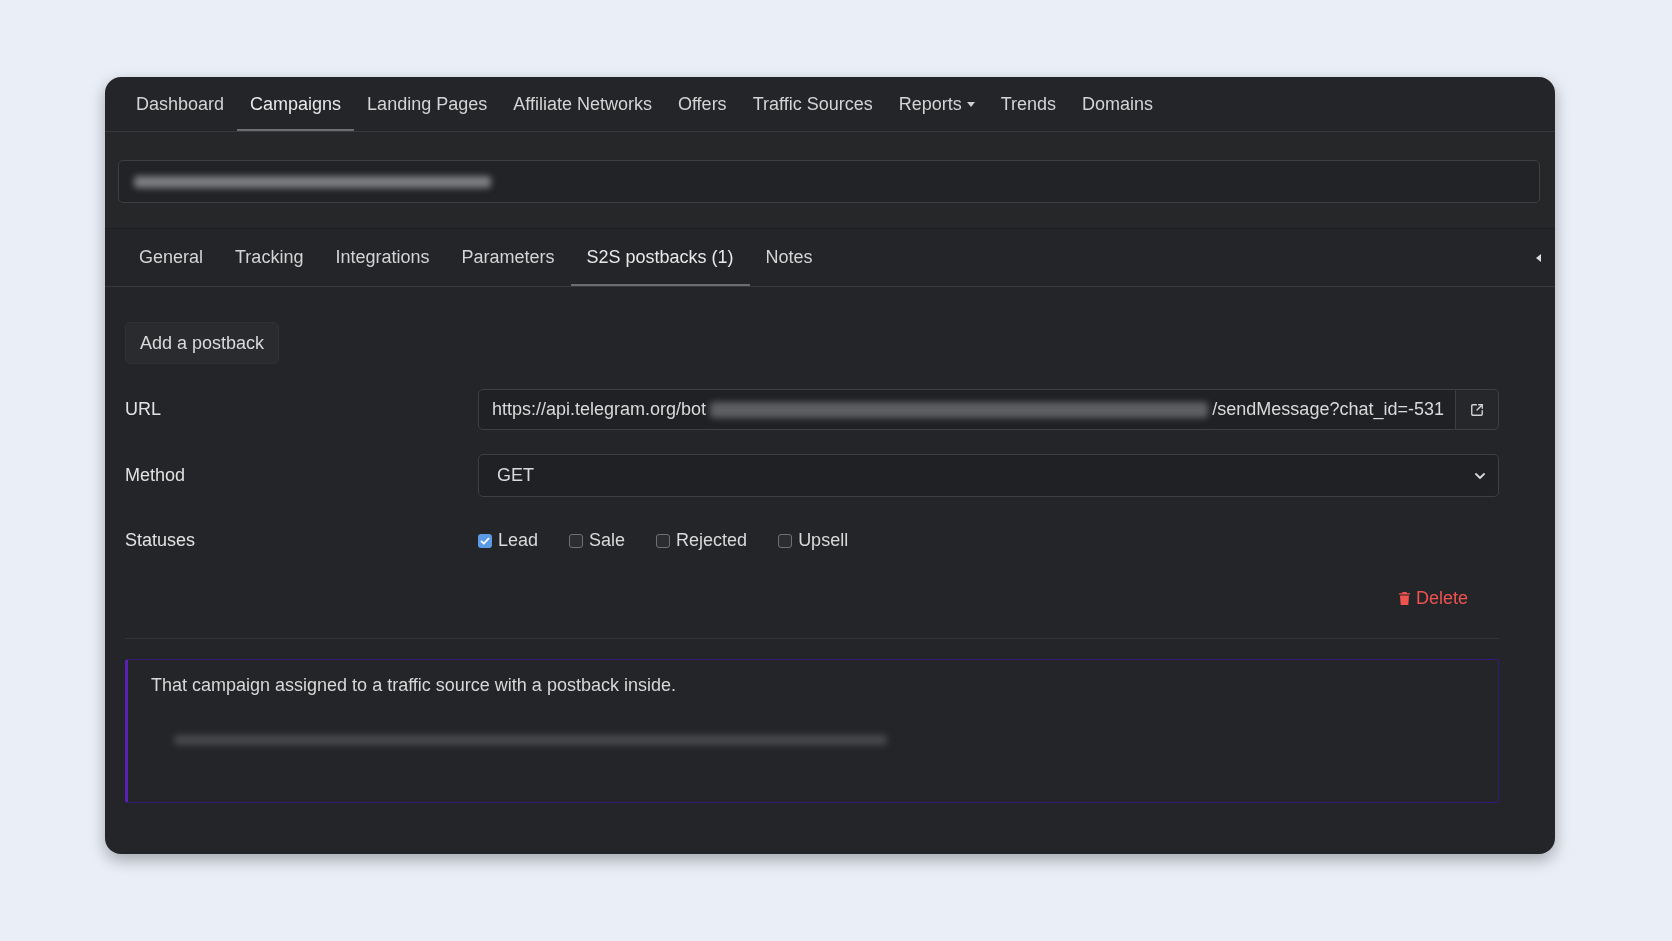 The image size is (1672, 941). I want to click on url-field: https://api.telegram.org/bot /sendMessage?chat_id=-531, so click(967, 409).